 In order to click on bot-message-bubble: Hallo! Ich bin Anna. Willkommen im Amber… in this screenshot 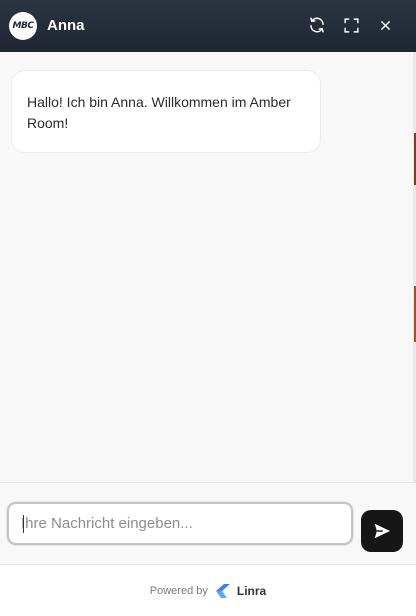, I will do `click(166, 111)`.